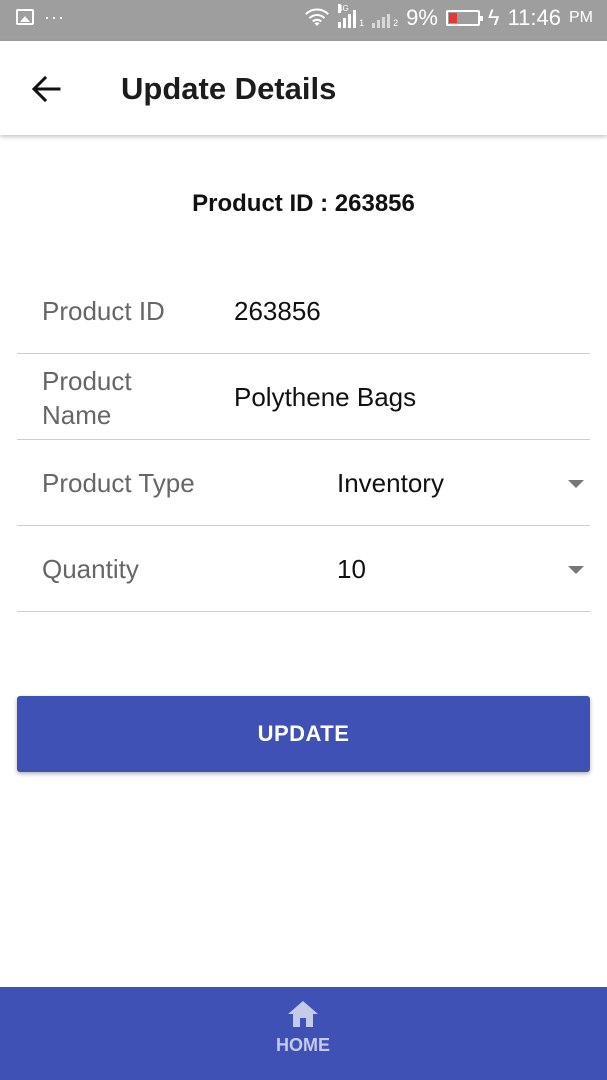 The height and width of the screenshot is (1080, 607). What do you see at coordinates (351, 16) in the screenshot?
I see `signal-sim1-icon: 4G 1` at bounding box center [351, 16].